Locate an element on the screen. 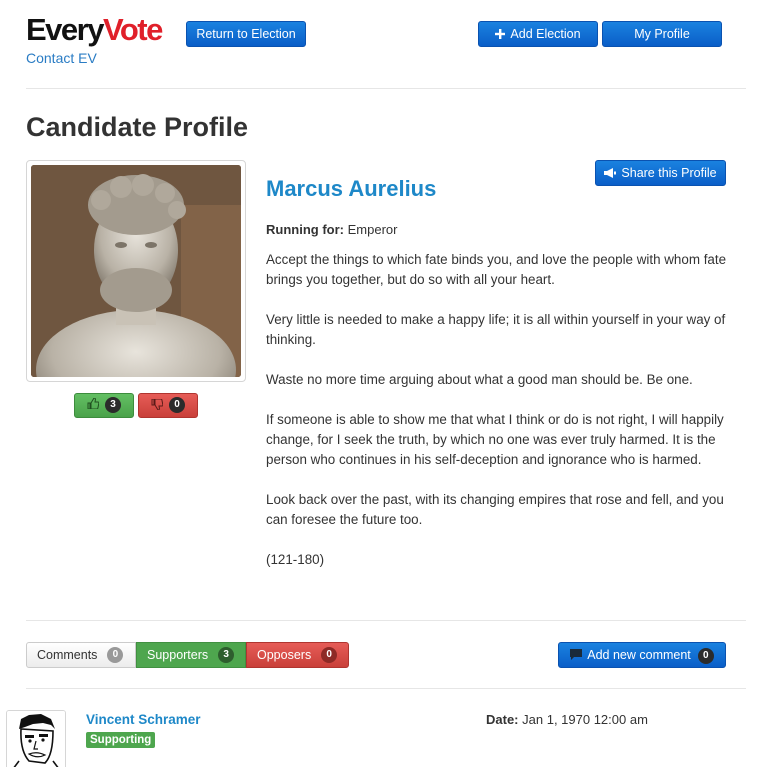 This screenshot has width=760, height=767. candidate-photo is located at coordinates (136, 271).